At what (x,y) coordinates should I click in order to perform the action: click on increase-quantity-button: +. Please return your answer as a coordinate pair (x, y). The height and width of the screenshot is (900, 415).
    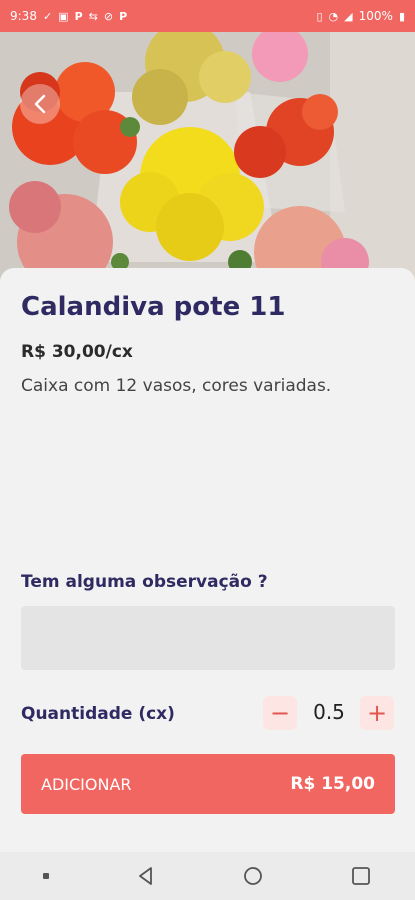
    Looking at the image, I should click on (377, 713).